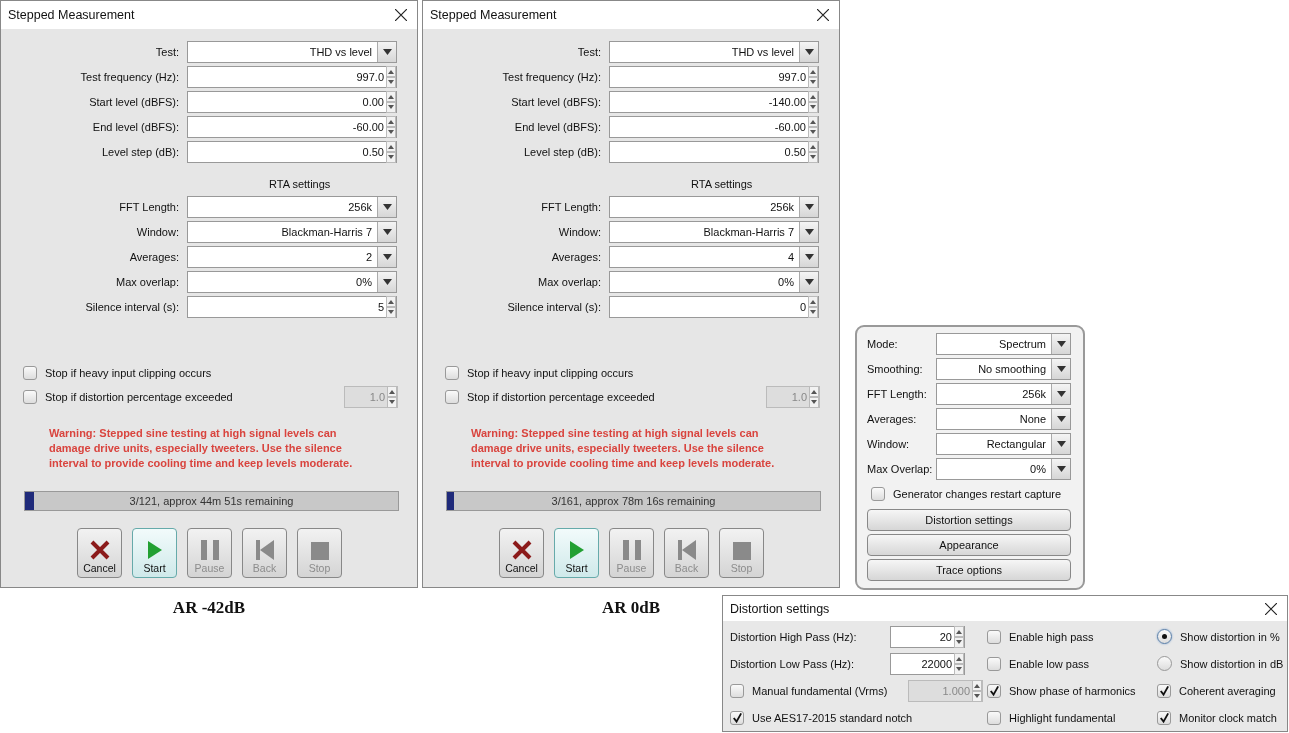  What do you see at coordinates (969, 520) in the screenshot?
I see `panel-button: Distortion settings` at bounding box center [969, 520].